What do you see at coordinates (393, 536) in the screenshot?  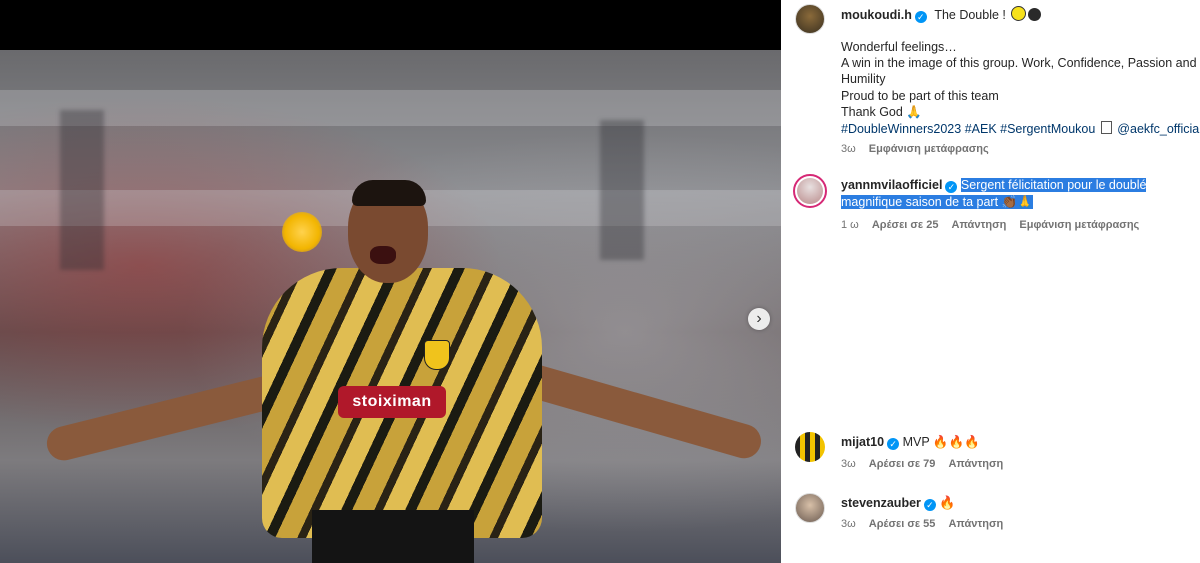 I see `player-shorts` at bounding box center [393, 536].